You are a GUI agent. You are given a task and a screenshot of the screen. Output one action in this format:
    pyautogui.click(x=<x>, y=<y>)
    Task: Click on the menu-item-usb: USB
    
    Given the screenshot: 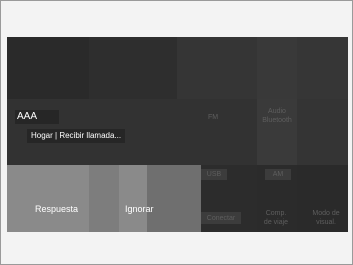 What is the action you would take?
    pyautogui.click(x=214, y=174)
    